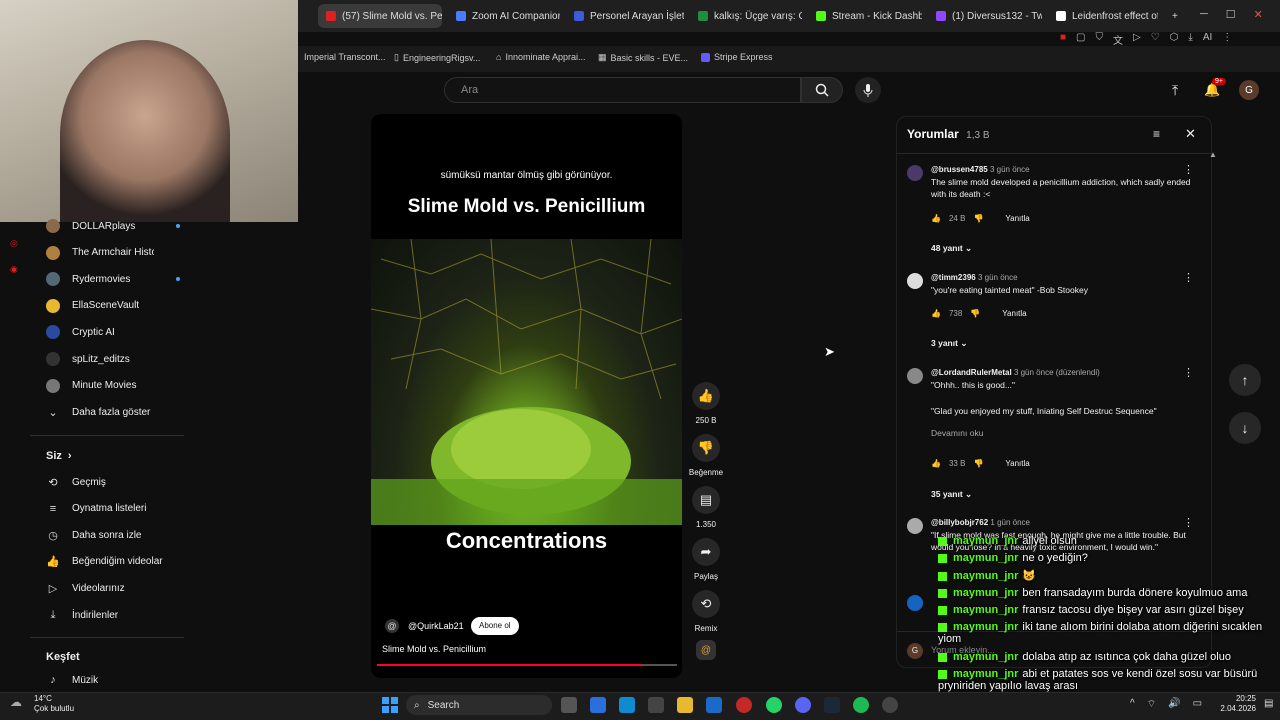  Describe the element at coordinates (1197, 704) in the screenshot. I see `battery-icon: ▭` at that location.